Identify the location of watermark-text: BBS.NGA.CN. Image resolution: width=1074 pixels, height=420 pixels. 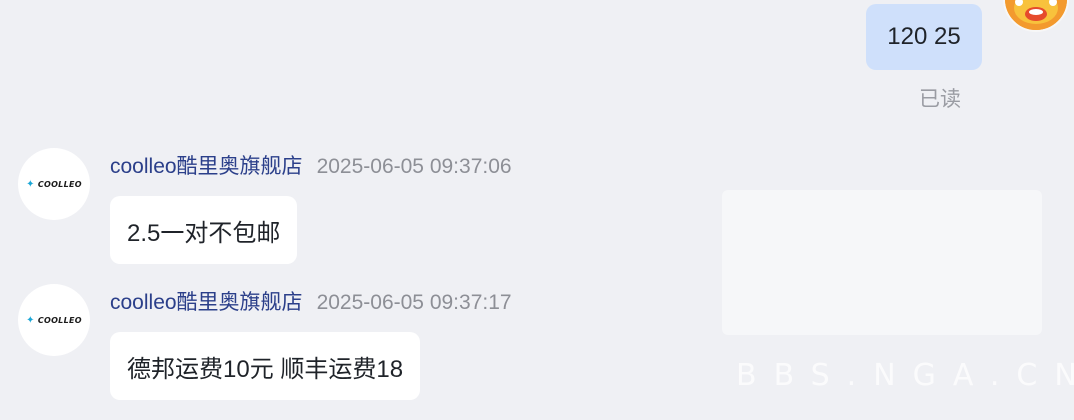
(905, 375).